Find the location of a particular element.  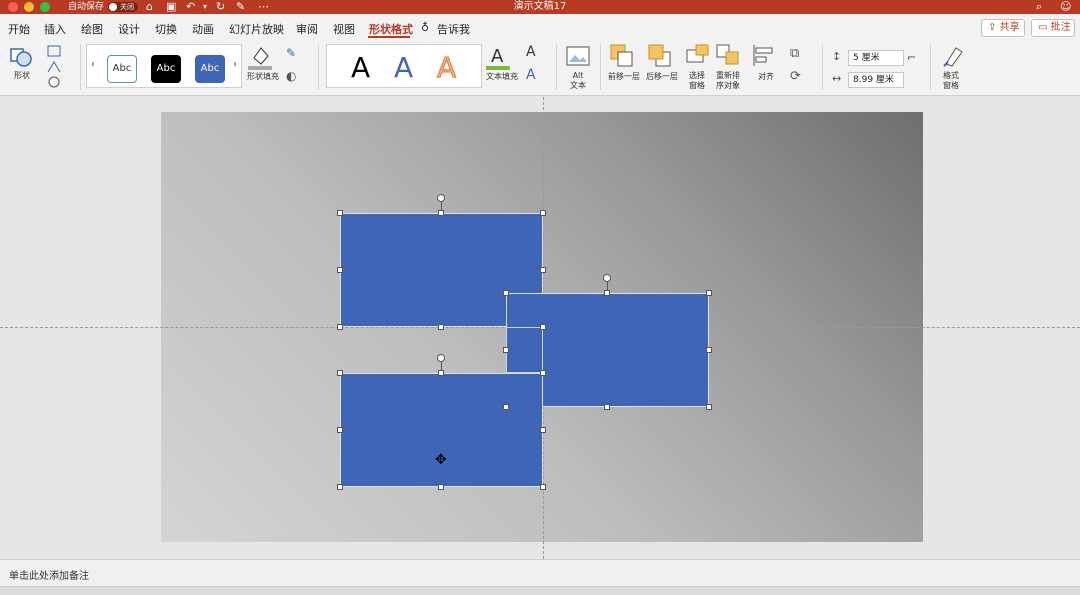

edit-shape-icons is located at coordinates (57, 66).